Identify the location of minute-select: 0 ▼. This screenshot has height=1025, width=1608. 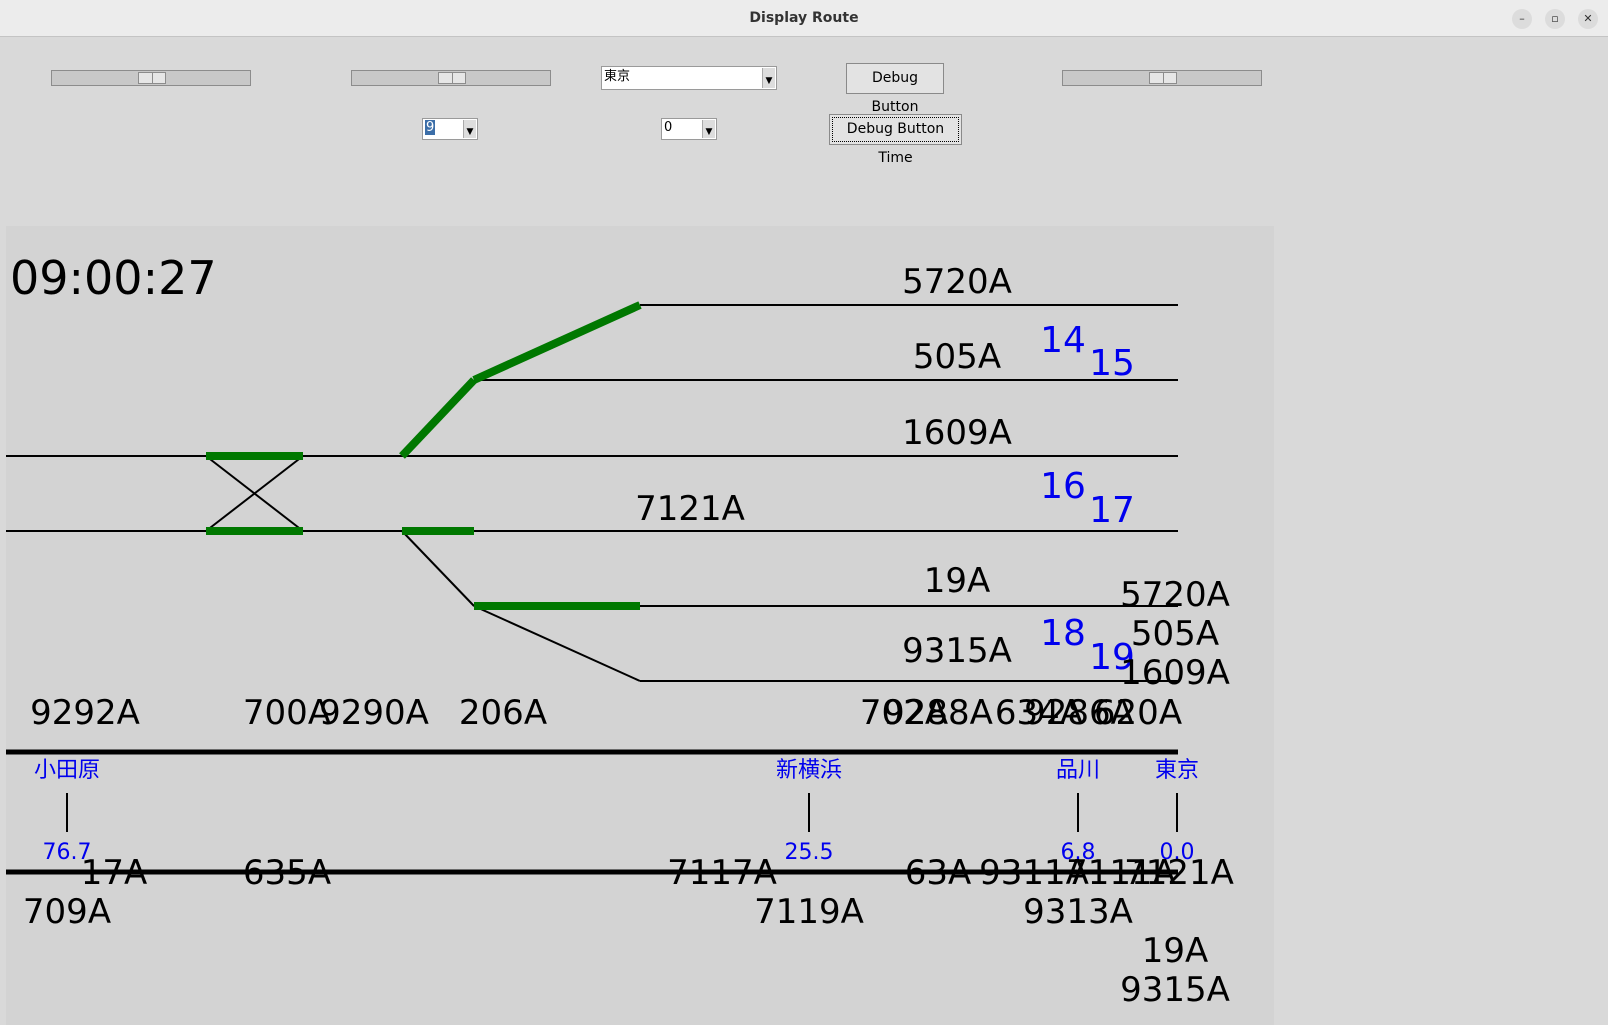
(689, 129).